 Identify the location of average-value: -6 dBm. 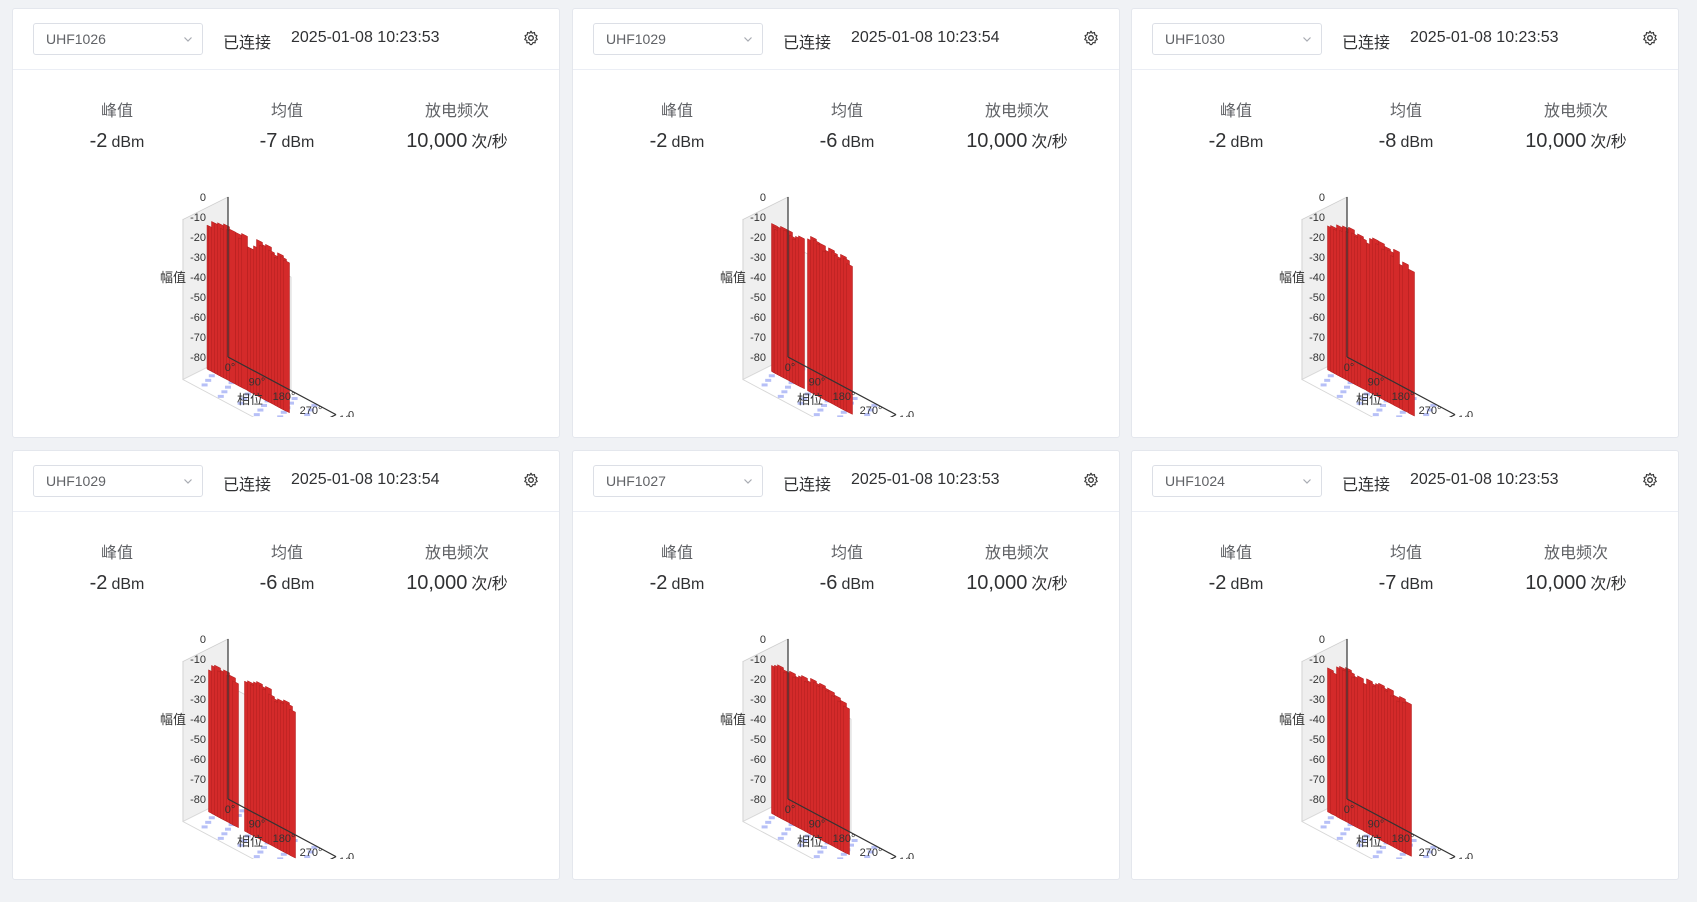
(847, 583).